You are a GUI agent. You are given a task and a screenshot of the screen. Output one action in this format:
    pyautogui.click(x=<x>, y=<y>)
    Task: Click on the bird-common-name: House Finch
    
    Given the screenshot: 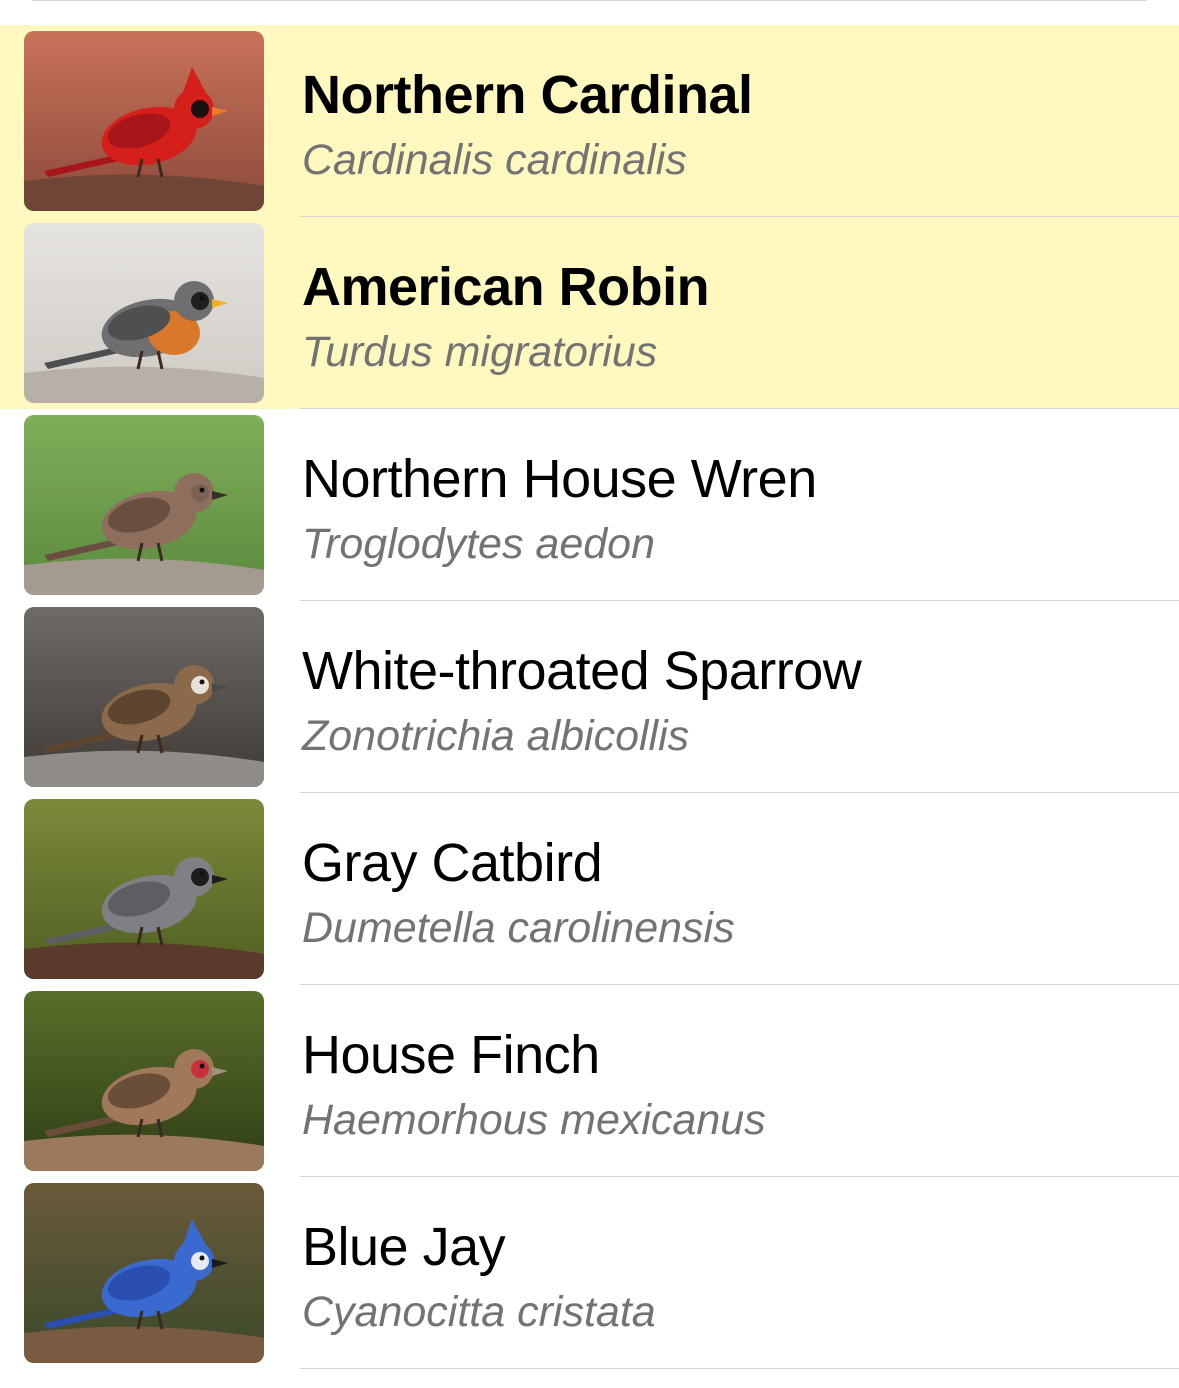 What is the action you would take?
    pyautogui.click(x=451, y=1055)
    